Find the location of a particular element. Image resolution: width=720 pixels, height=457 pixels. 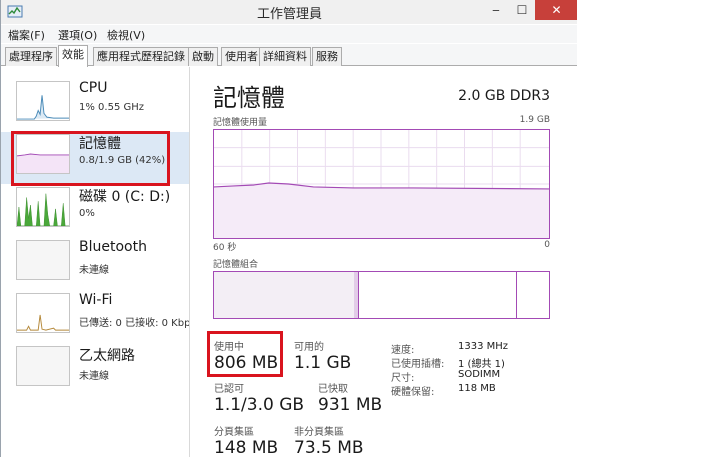

sidebar-item-label: Wi-Fi is located at coordinates (96, 300).